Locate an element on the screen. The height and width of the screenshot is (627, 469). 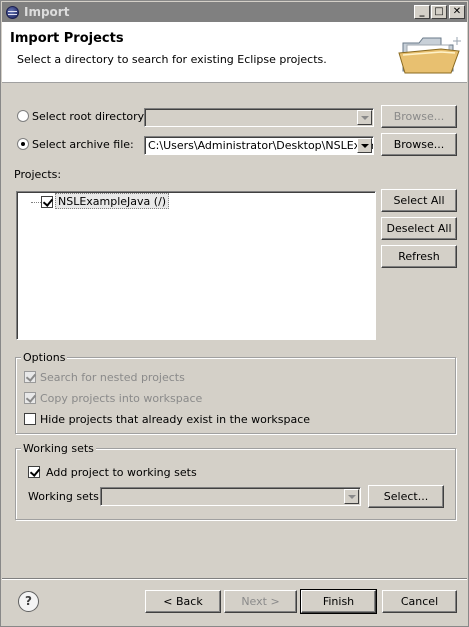
nested-projects-checkbox is located at coordinates (30, 377).